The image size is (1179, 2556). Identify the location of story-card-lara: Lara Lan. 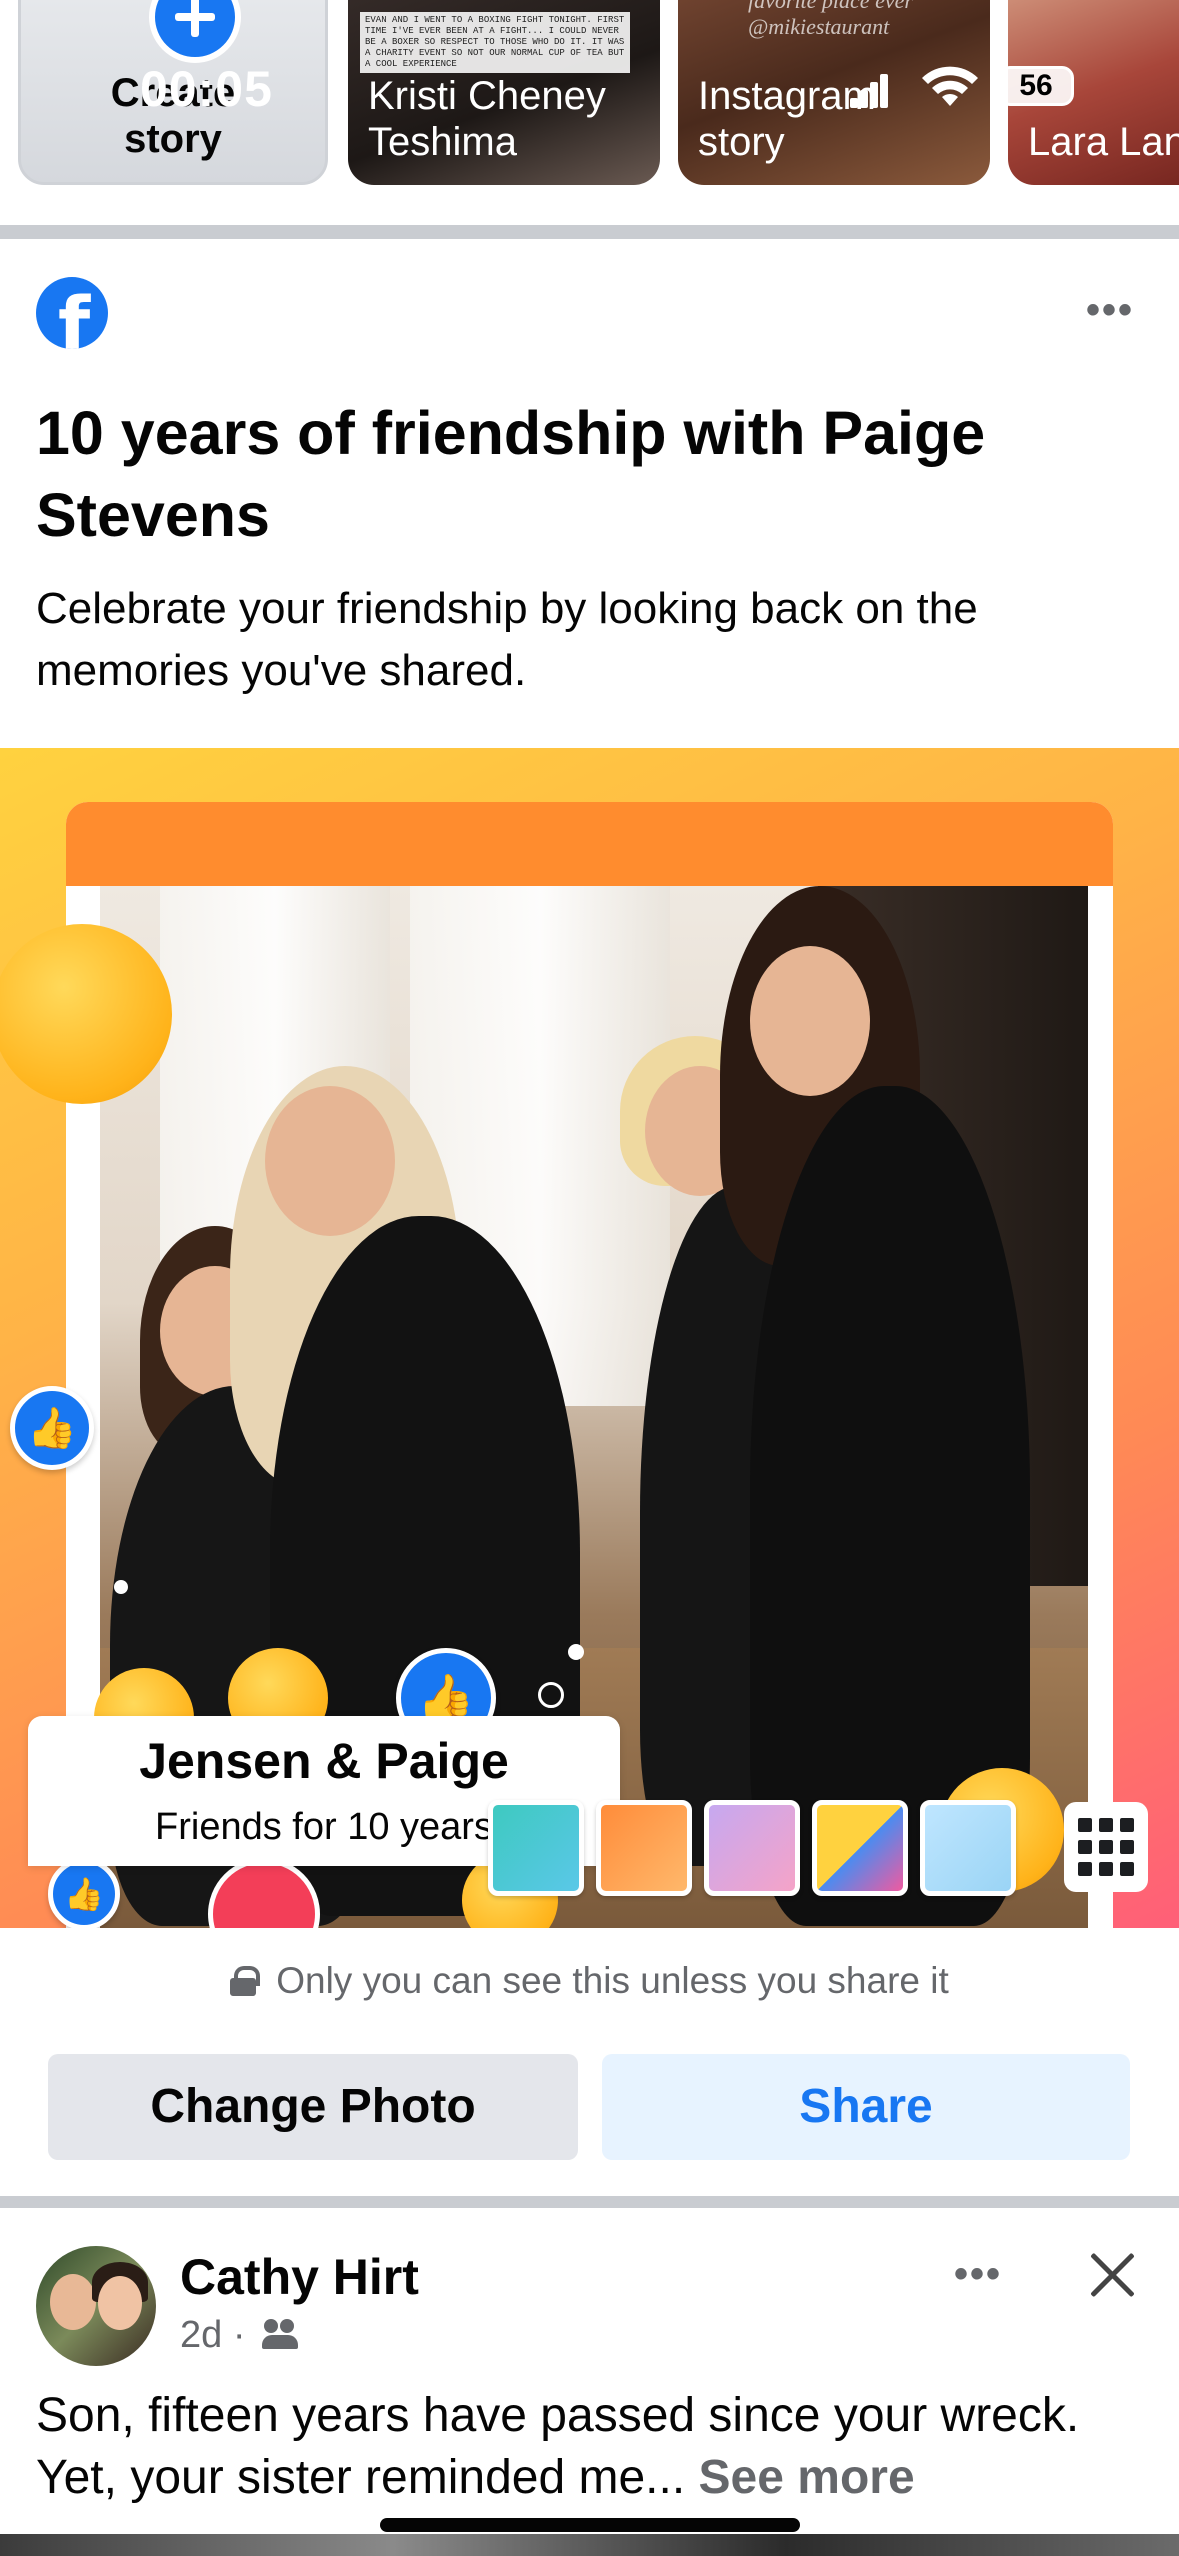
(1093, 92).